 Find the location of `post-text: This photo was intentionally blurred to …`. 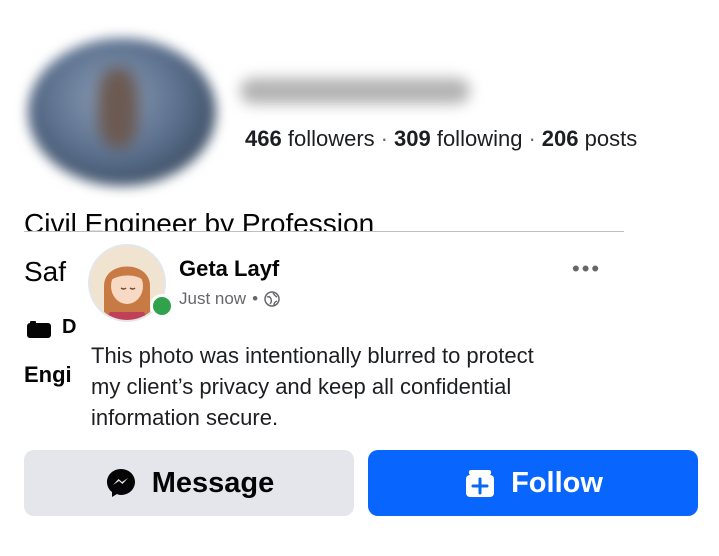

post-text: This photo was intentionally blurred to … is located at coordinates (312, 386).